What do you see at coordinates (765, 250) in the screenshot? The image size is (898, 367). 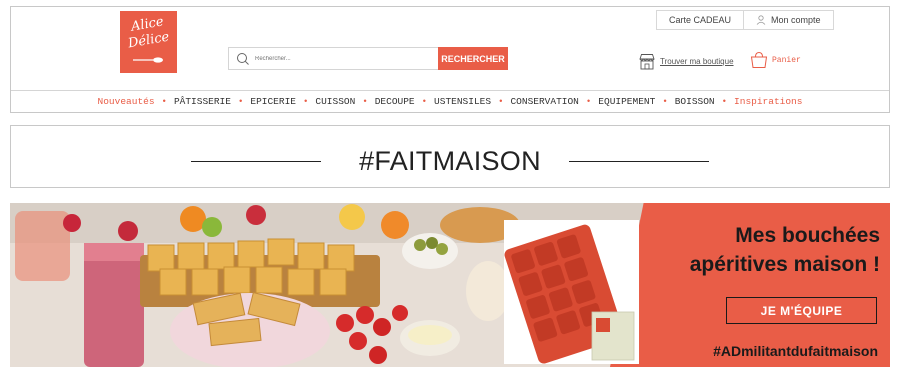 I see `hero-title: Mes bouchées apéritives maison !` at bounding box center [765, 250].